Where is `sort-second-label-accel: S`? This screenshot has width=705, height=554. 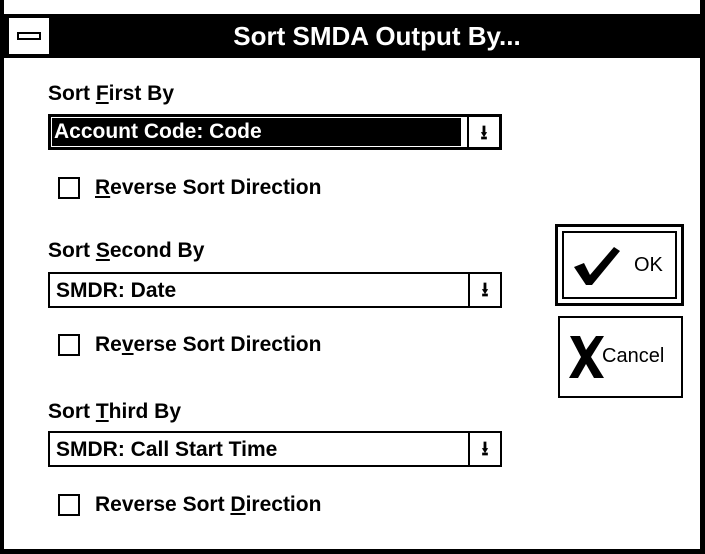 sort-second-label-accel: S is located at coordinates (102, 250).